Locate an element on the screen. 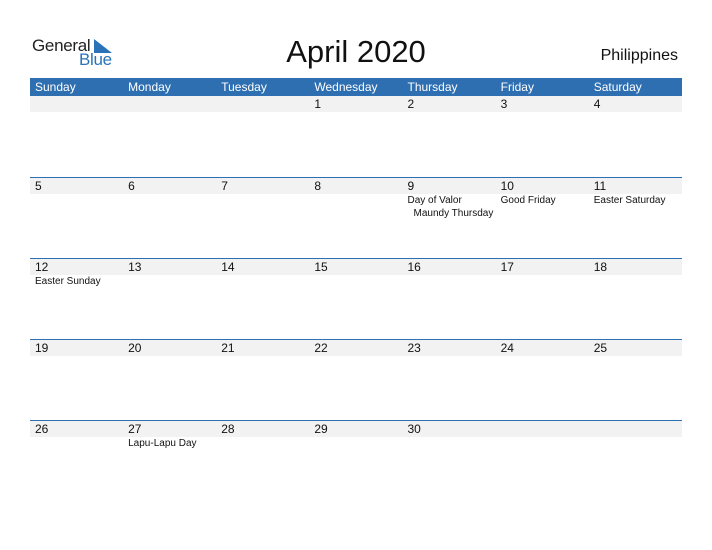  day-number: 28 is located at coordinates (228, 429).